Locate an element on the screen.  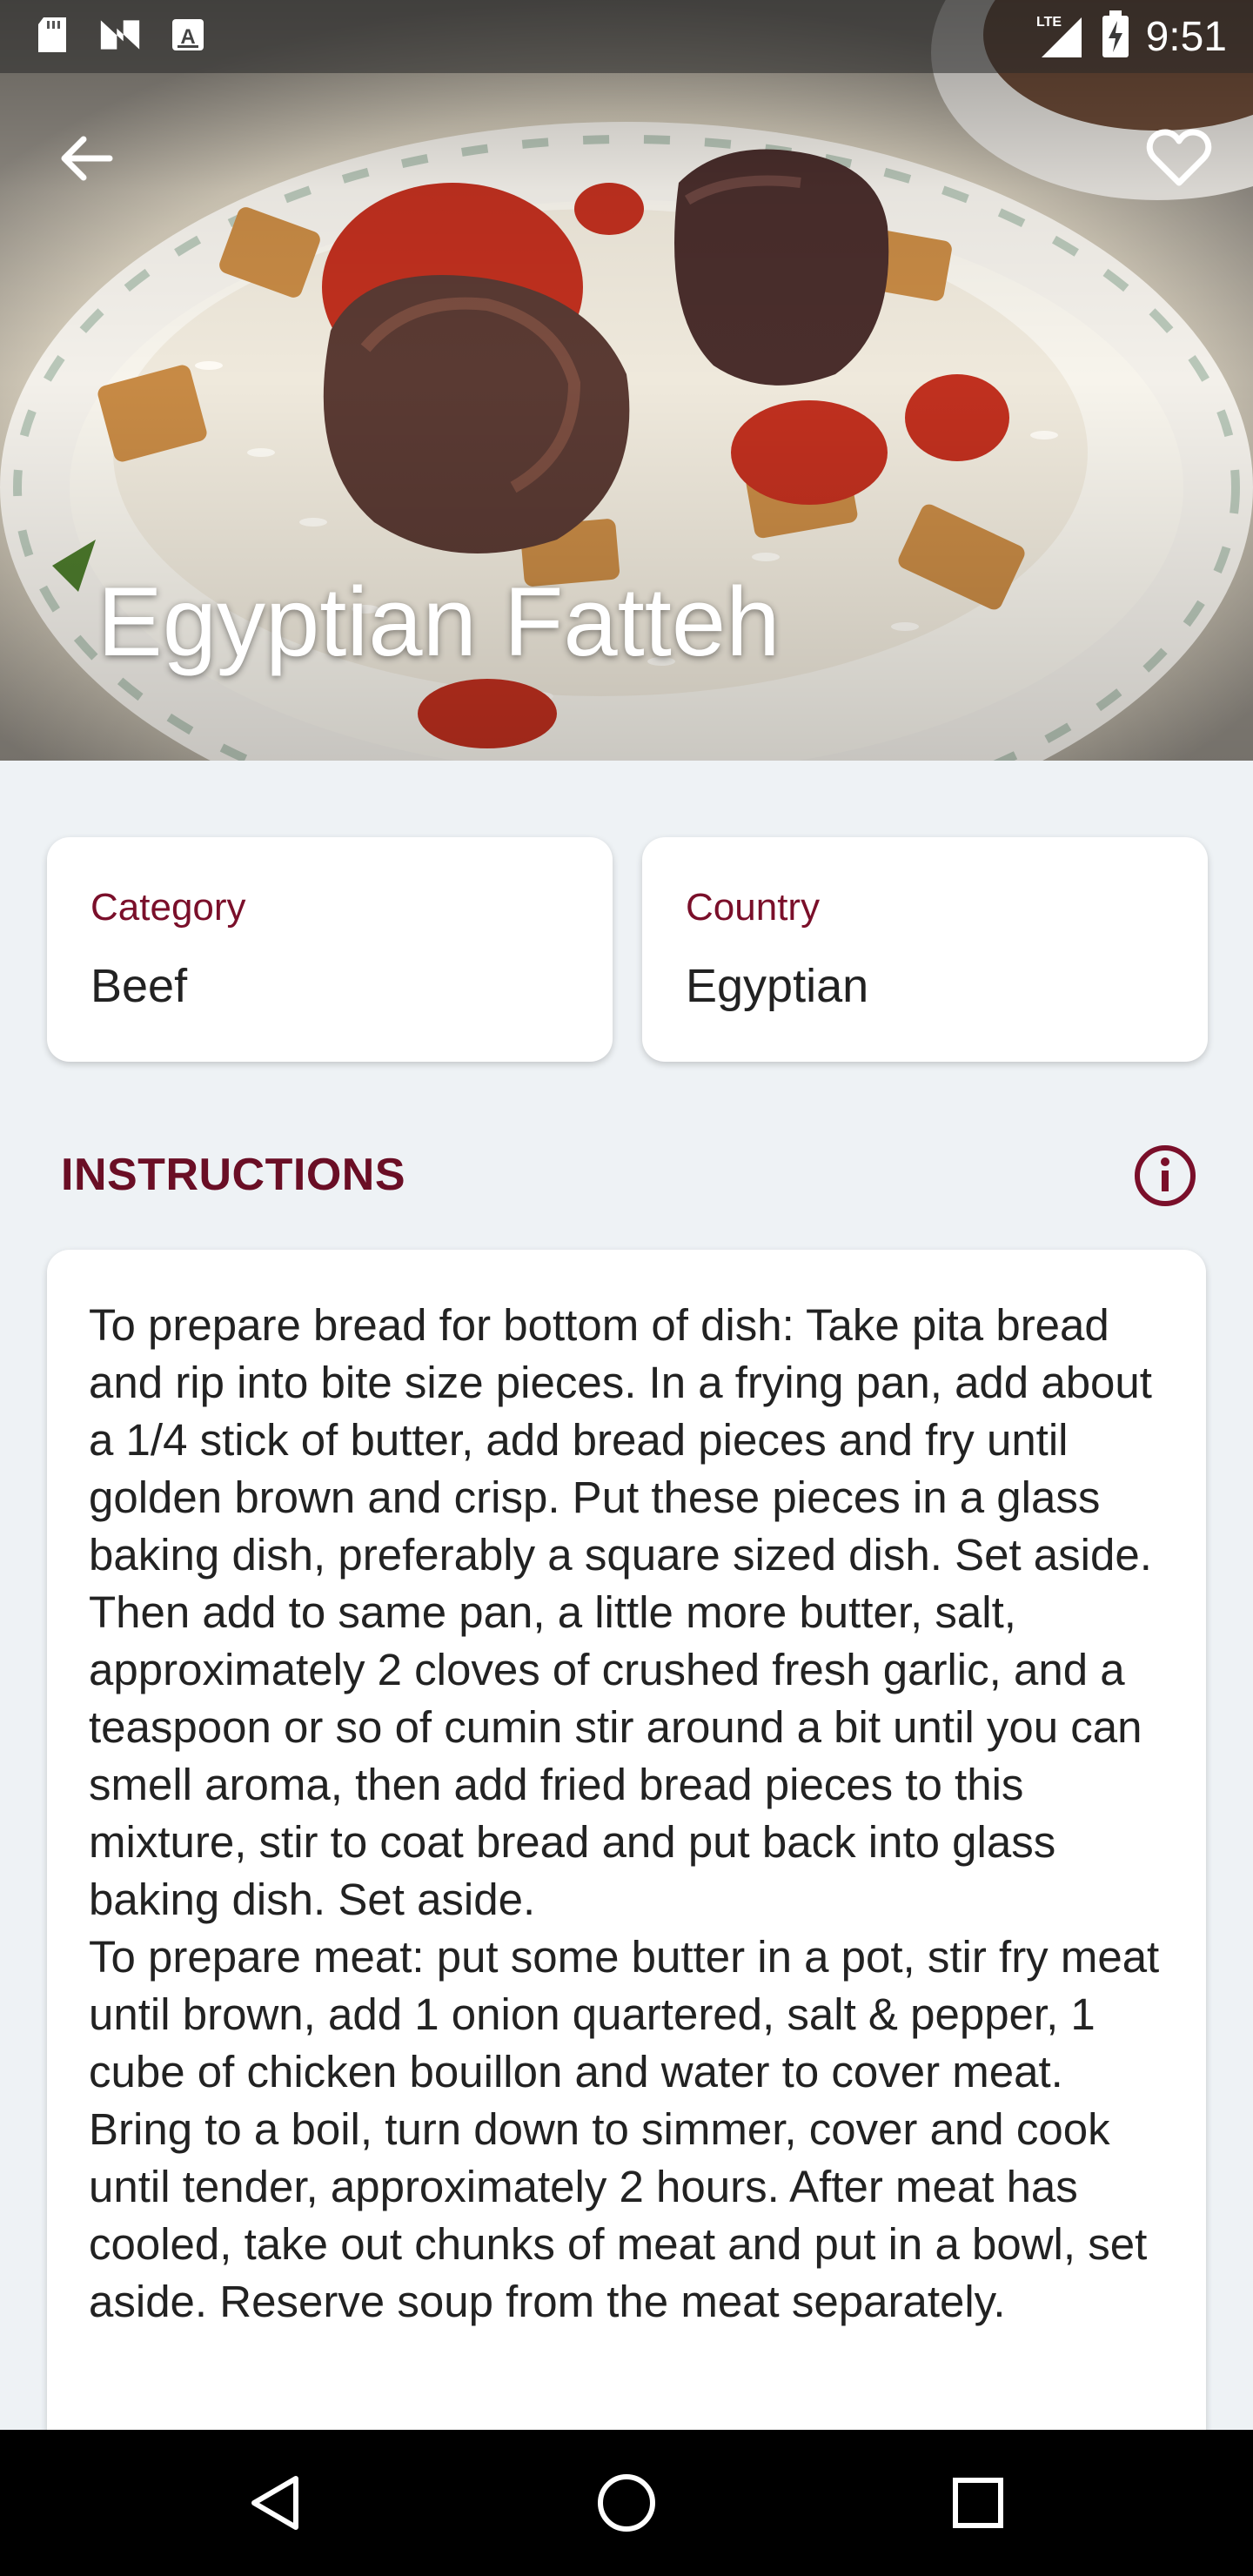
signal-icon: LTE is located at coordinates (1059, 37).